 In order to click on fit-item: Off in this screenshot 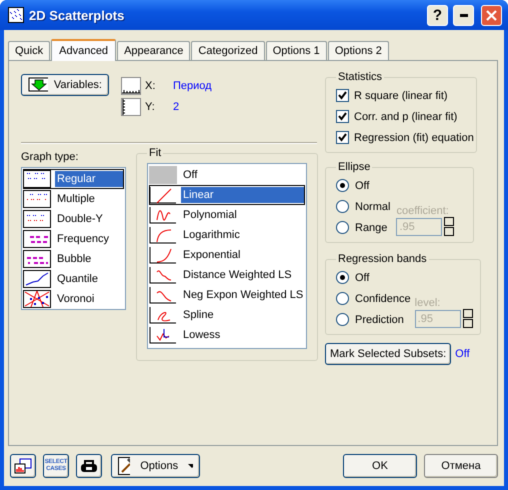, I will do `click(227, 175)`.